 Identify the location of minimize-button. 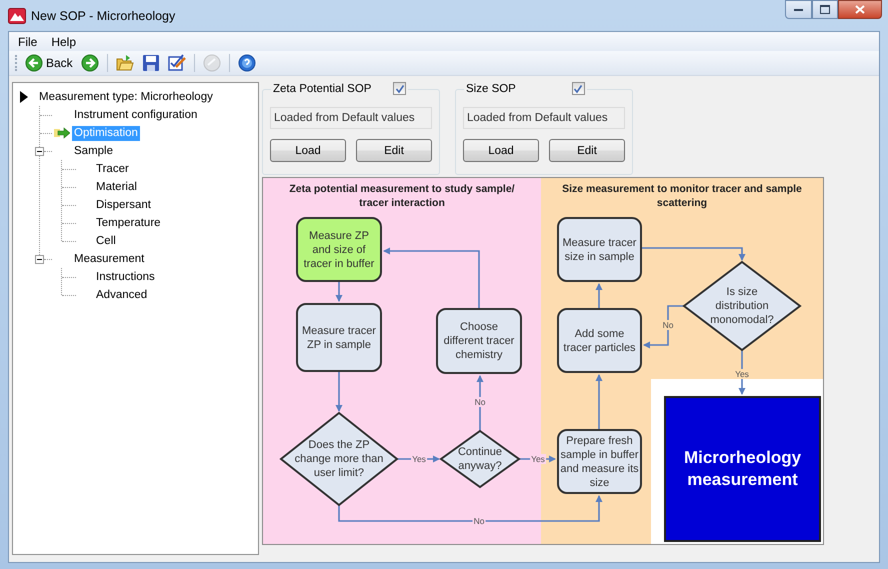
(798, 9).